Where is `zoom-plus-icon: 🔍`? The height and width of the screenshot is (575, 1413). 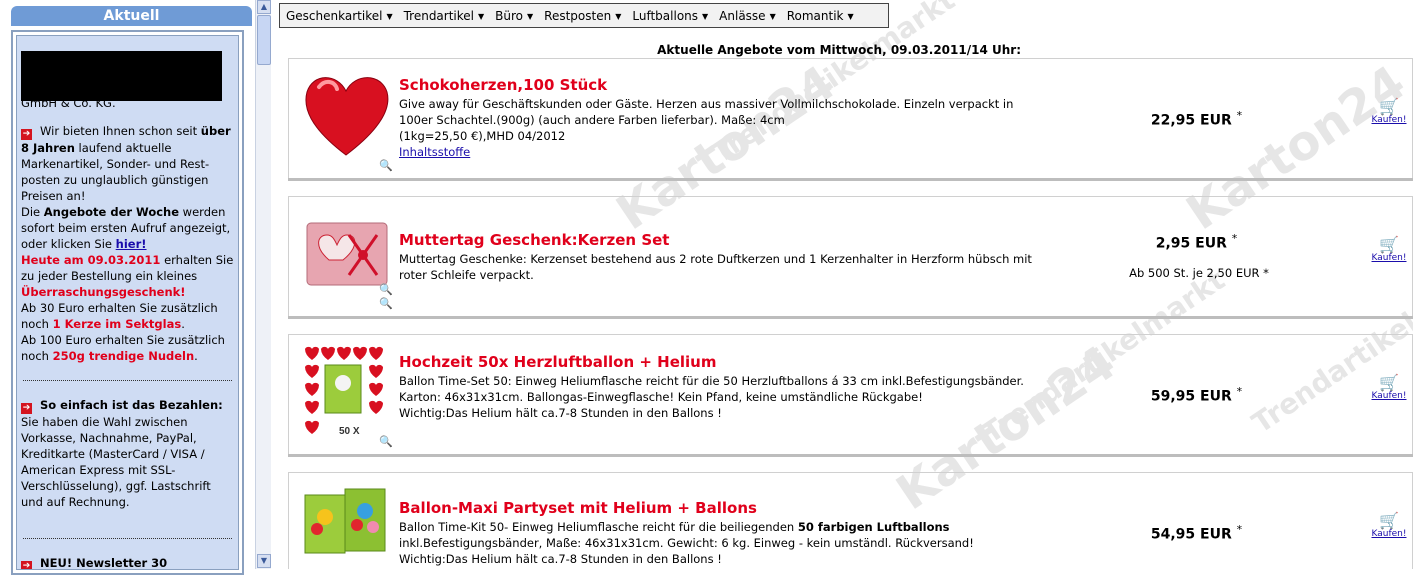 zoom-plus-icon: 🔍 is located at coordinates (386, 289).